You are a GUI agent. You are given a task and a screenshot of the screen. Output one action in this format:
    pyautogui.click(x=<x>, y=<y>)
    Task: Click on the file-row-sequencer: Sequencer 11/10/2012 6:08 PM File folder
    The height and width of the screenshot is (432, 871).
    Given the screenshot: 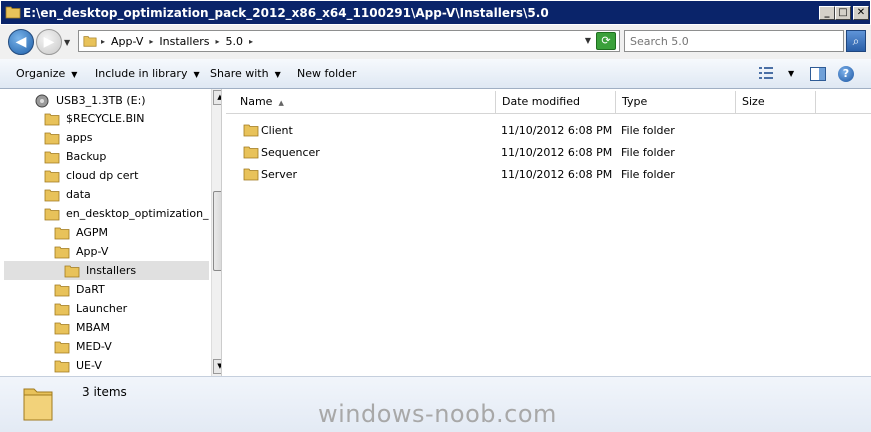 What is the action you would take?
    pyautogui.click(x=548, y=152)
    